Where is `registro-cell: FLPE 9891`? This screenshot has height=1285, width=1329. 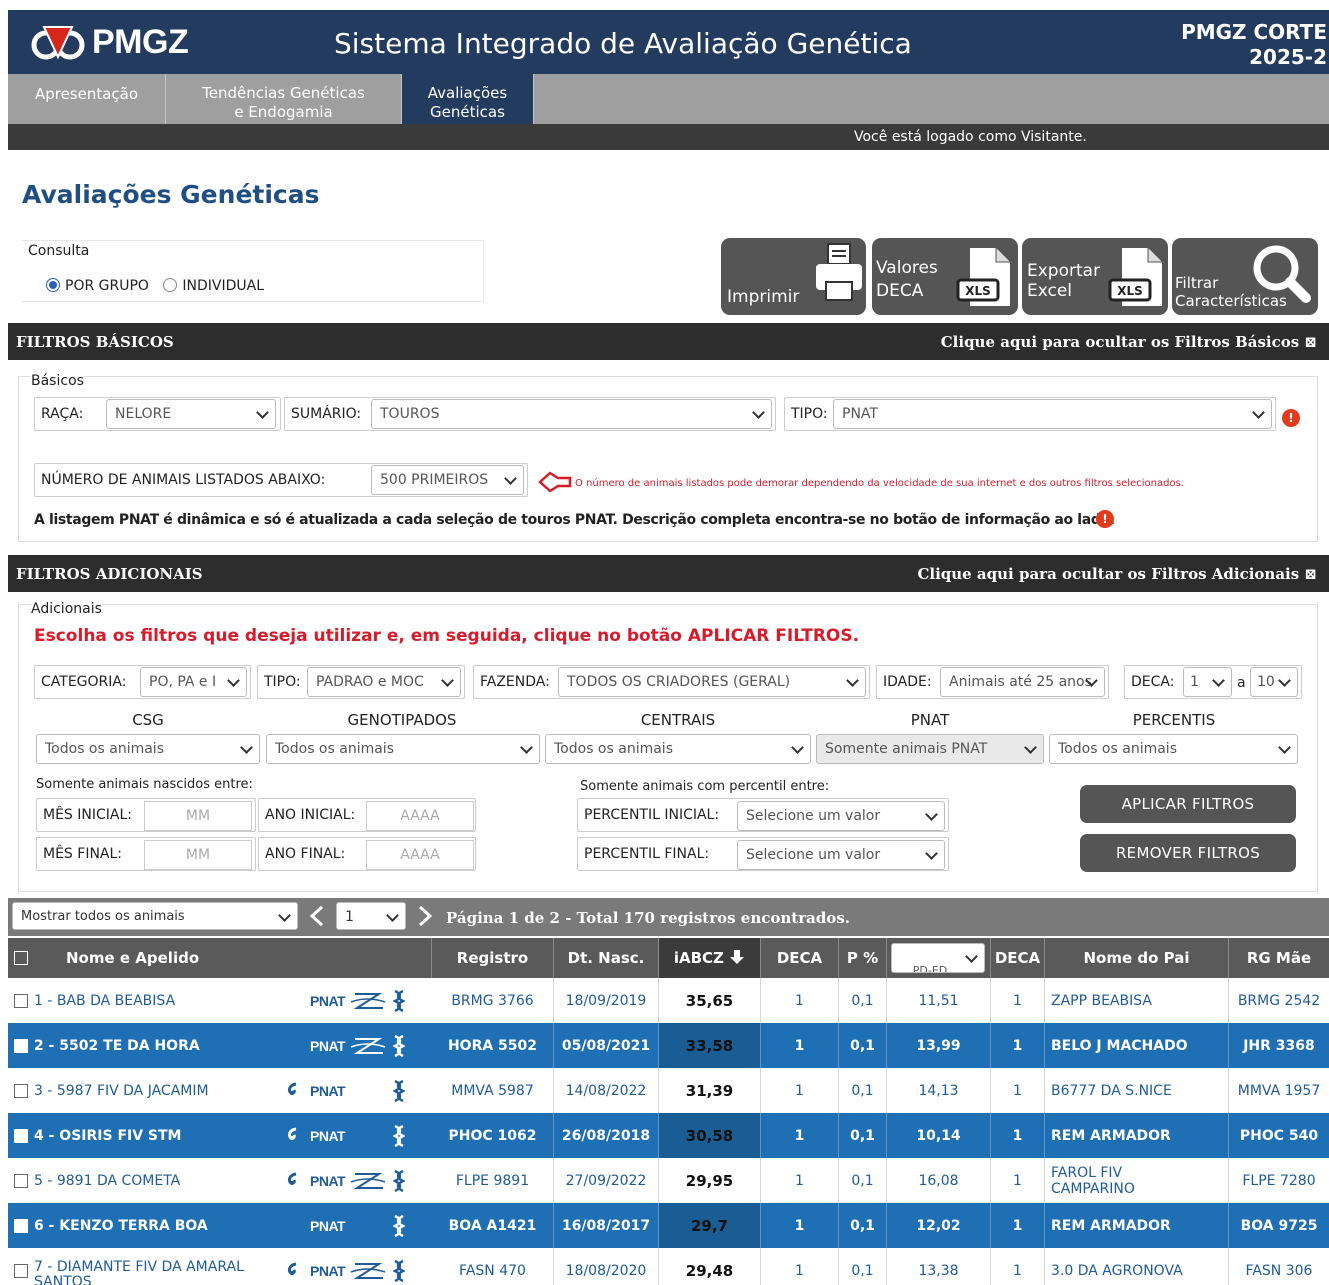
registro-cell: FLPE 9891 is located at coordinates (493, 1180).